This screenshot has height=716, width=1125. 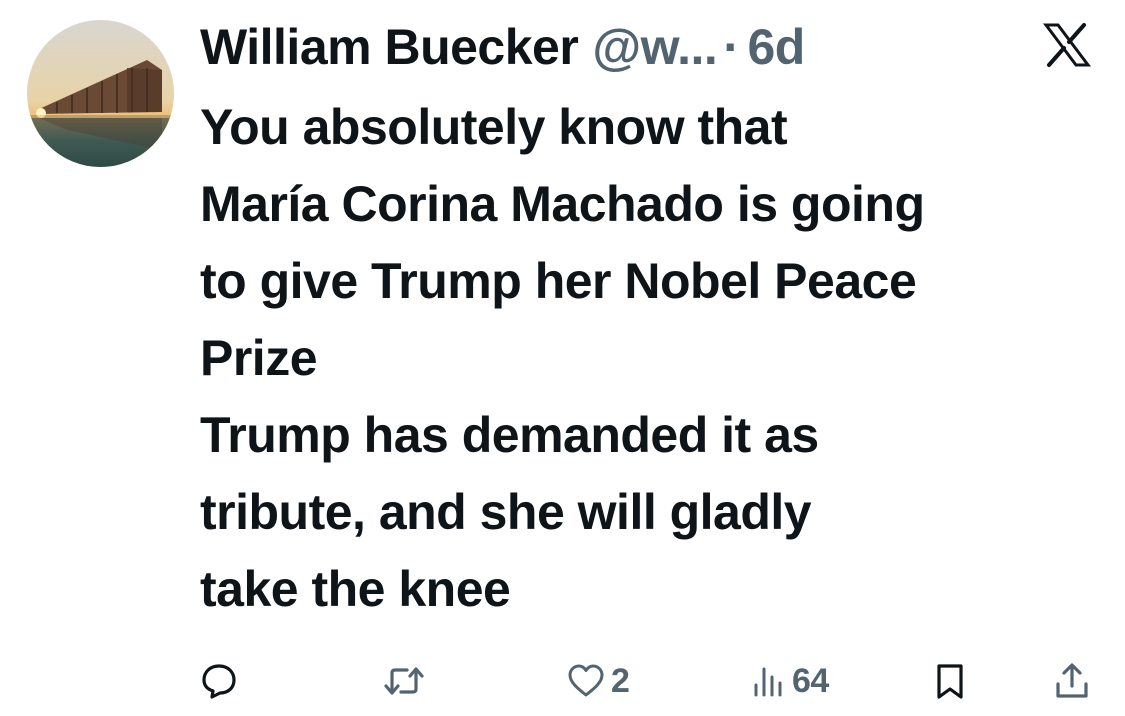 I want to click on views-count: 64, so click(x=810, y=680).